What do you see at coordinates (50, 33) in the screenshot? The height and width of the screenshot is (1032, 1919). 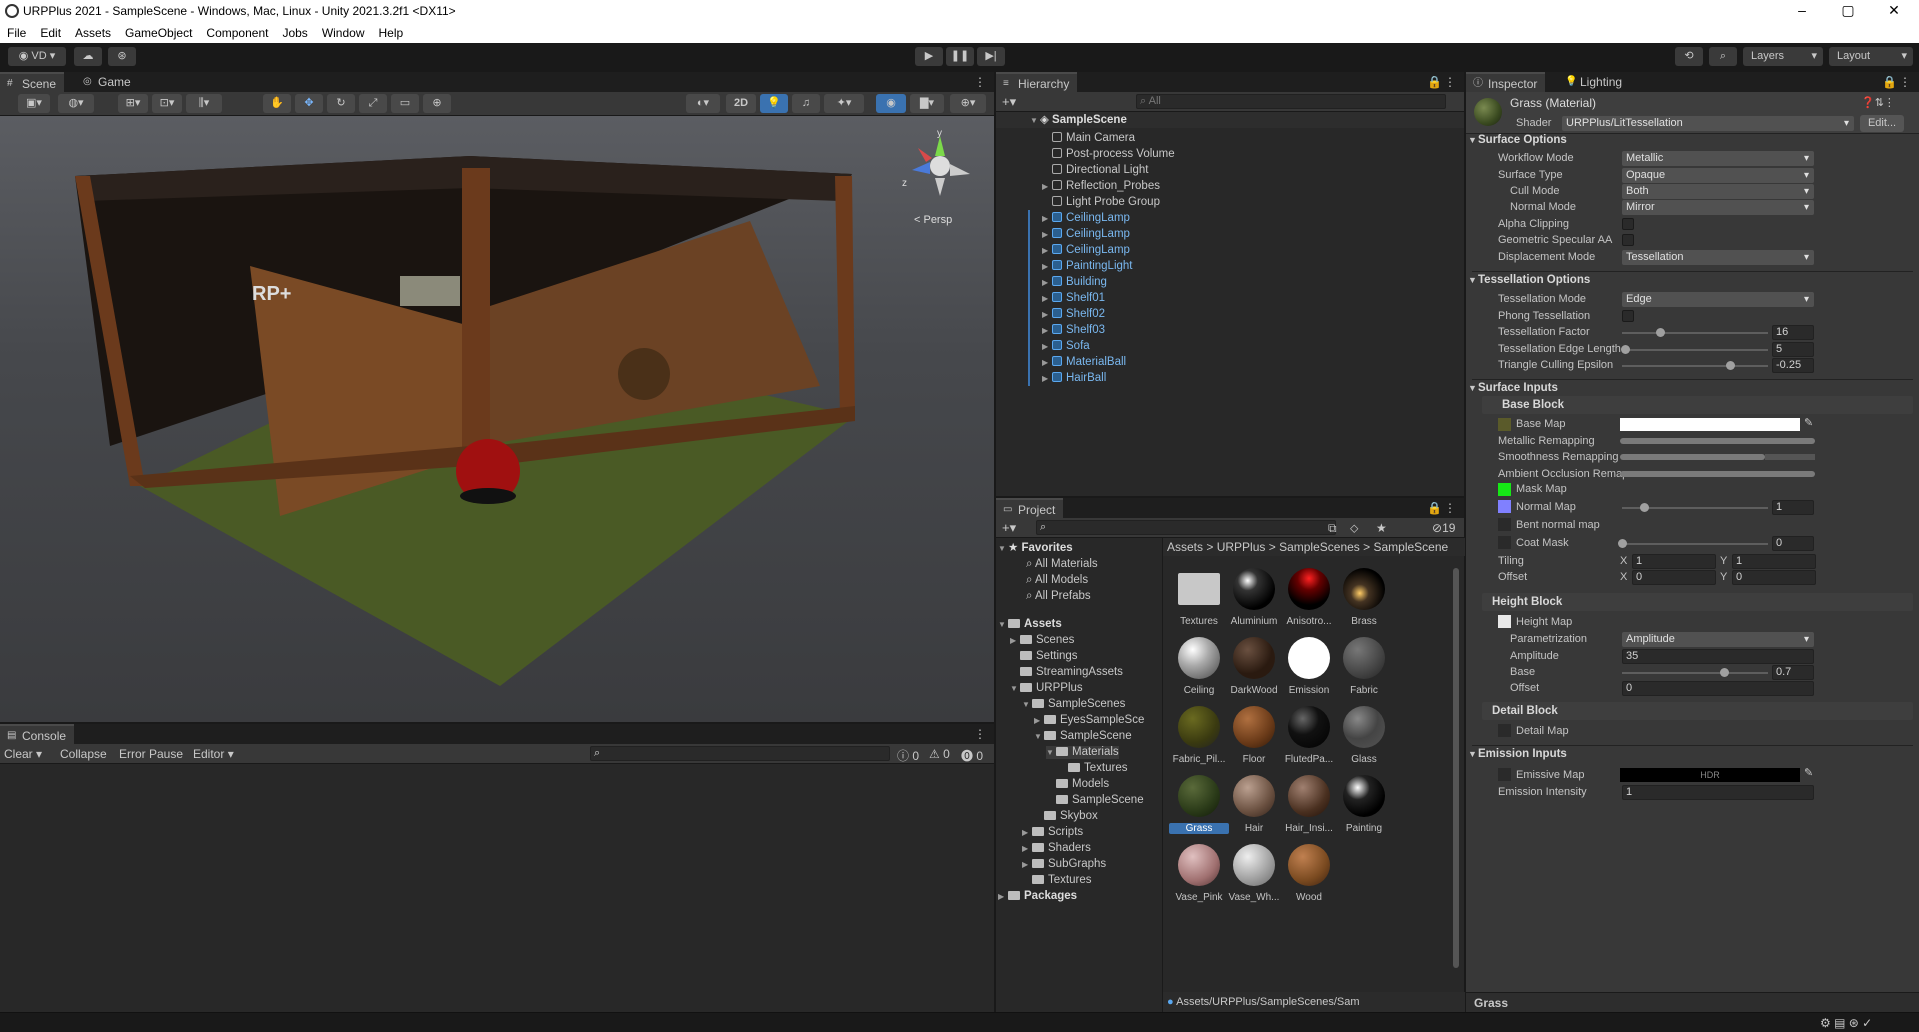 I see `menu-edit: Edit` at bounding box center [50, 33].